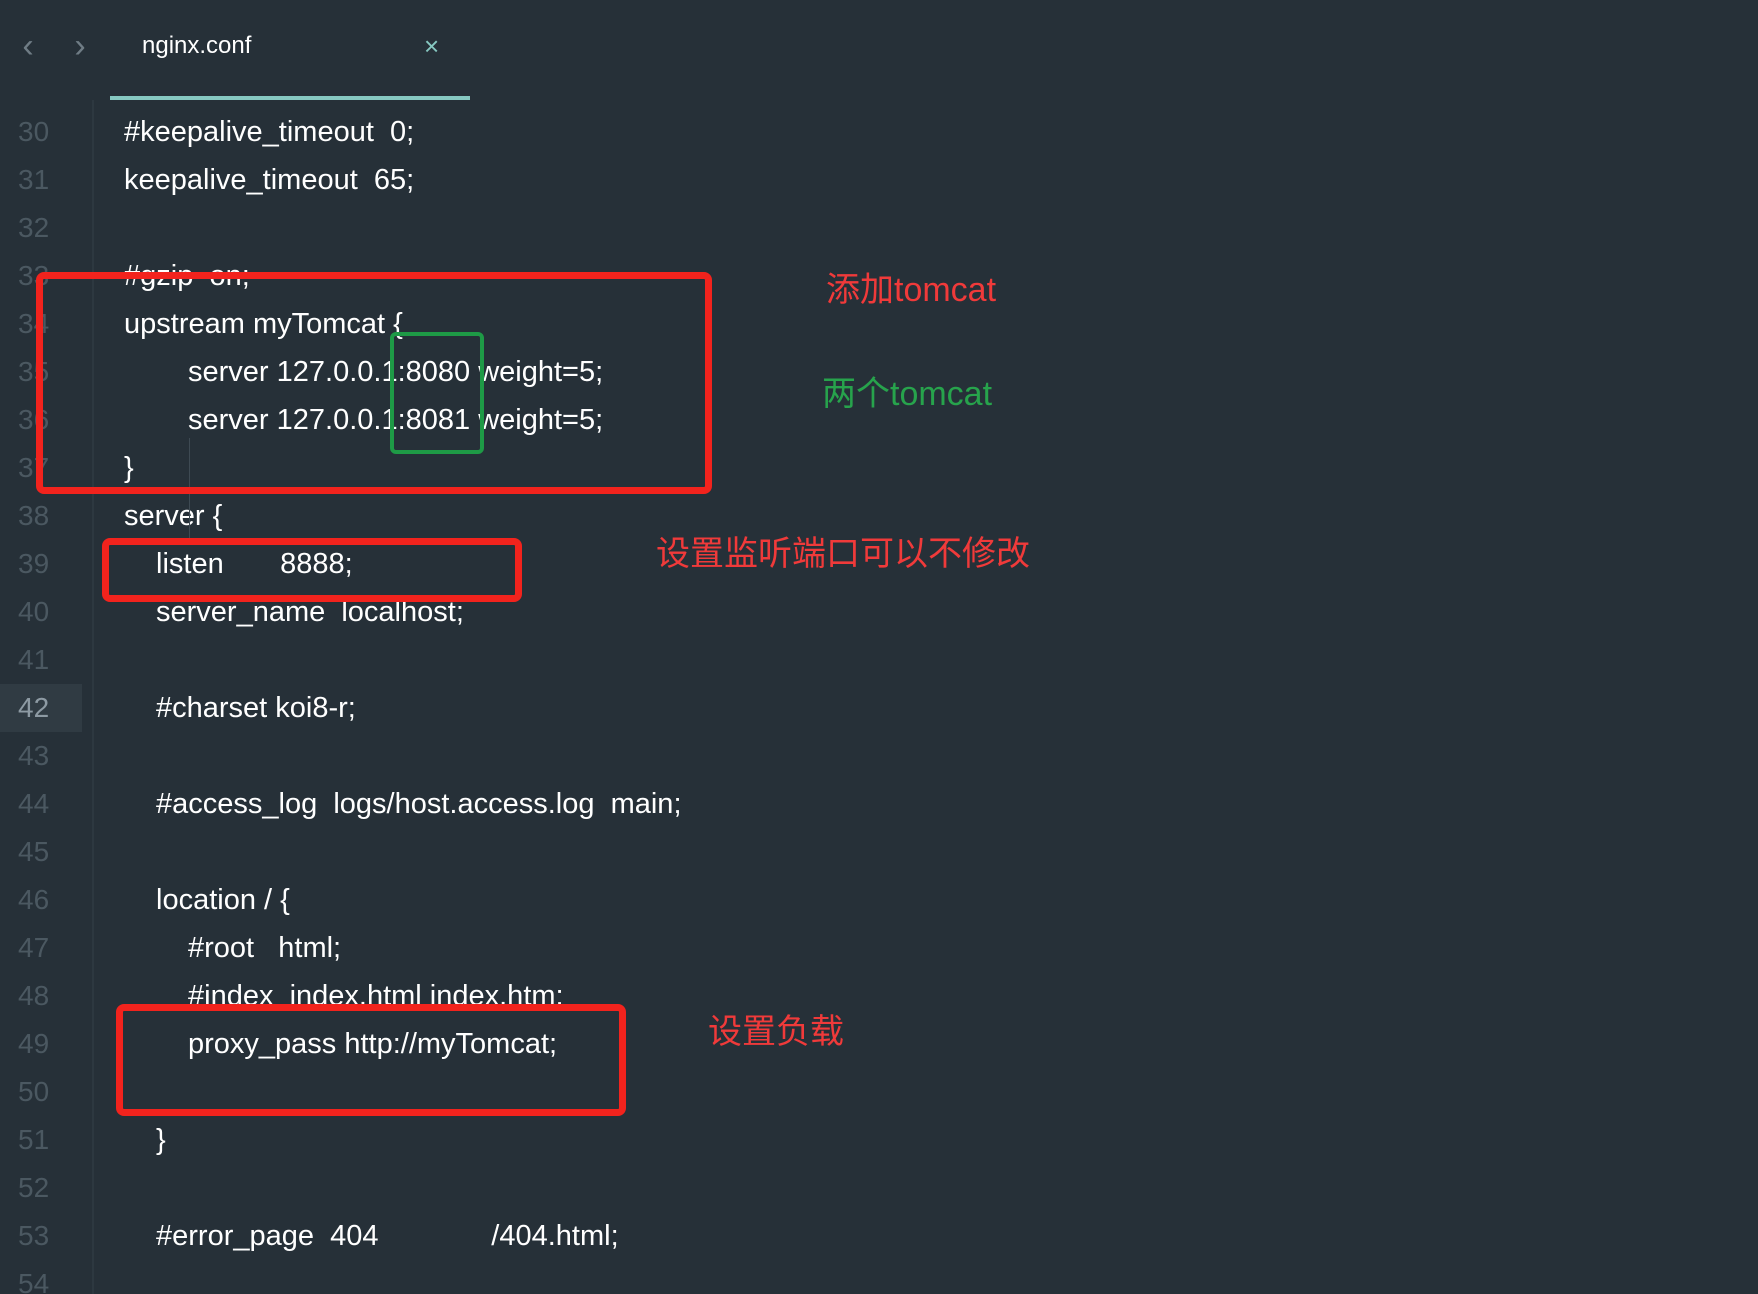 The height and width of the screenshot is (1294, 1758). Describe the element at coordinates (879, 708) in the screenshot. I see `code-line: 42 #charset koi8-r;` at that location.